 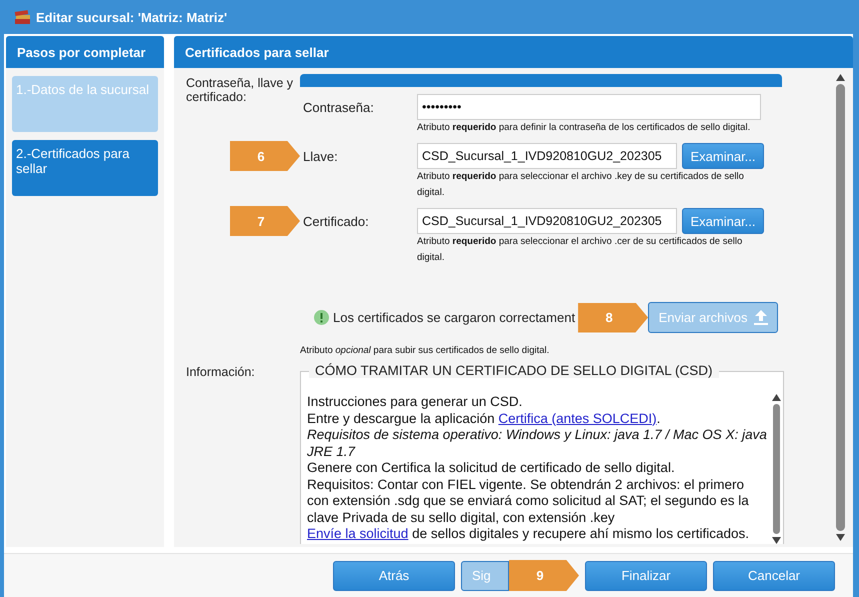 What do you see at coordinates (646, 575) in the screenshot?
I see `footer-button: Finalizar` at bounding box center [646, 575].